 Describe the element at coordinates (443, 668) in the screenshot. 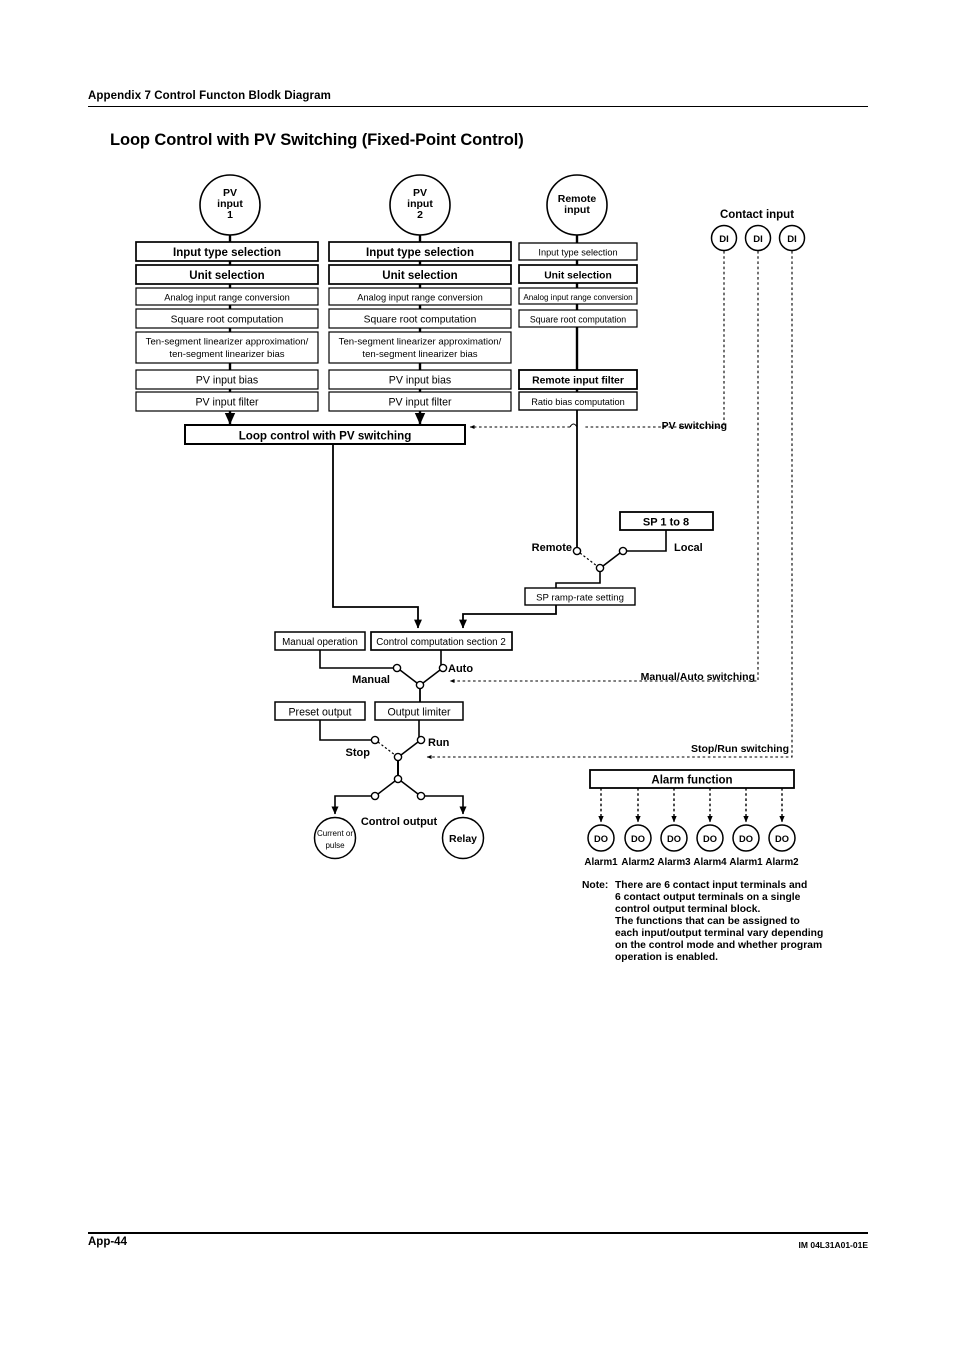

I see `manual-auto-switch-auto-contact` at that location.